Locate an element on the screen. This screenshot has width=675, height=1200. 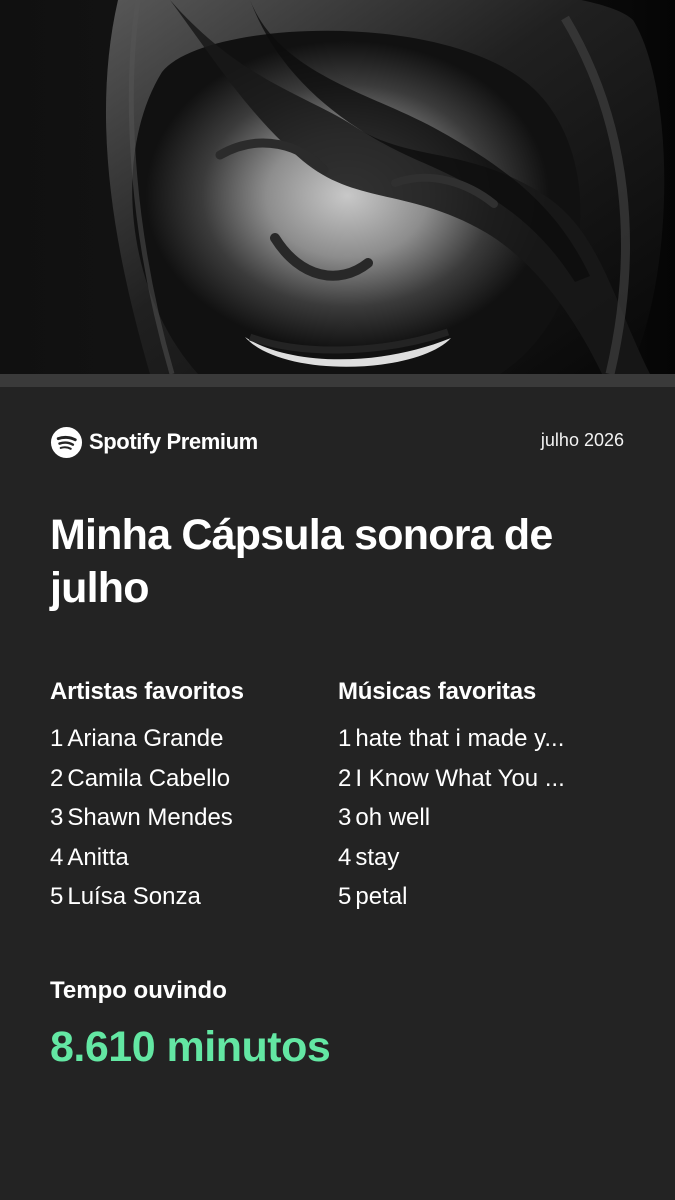
listening-time-value: 8.610 minutos is located at coordinates (190, 1047).